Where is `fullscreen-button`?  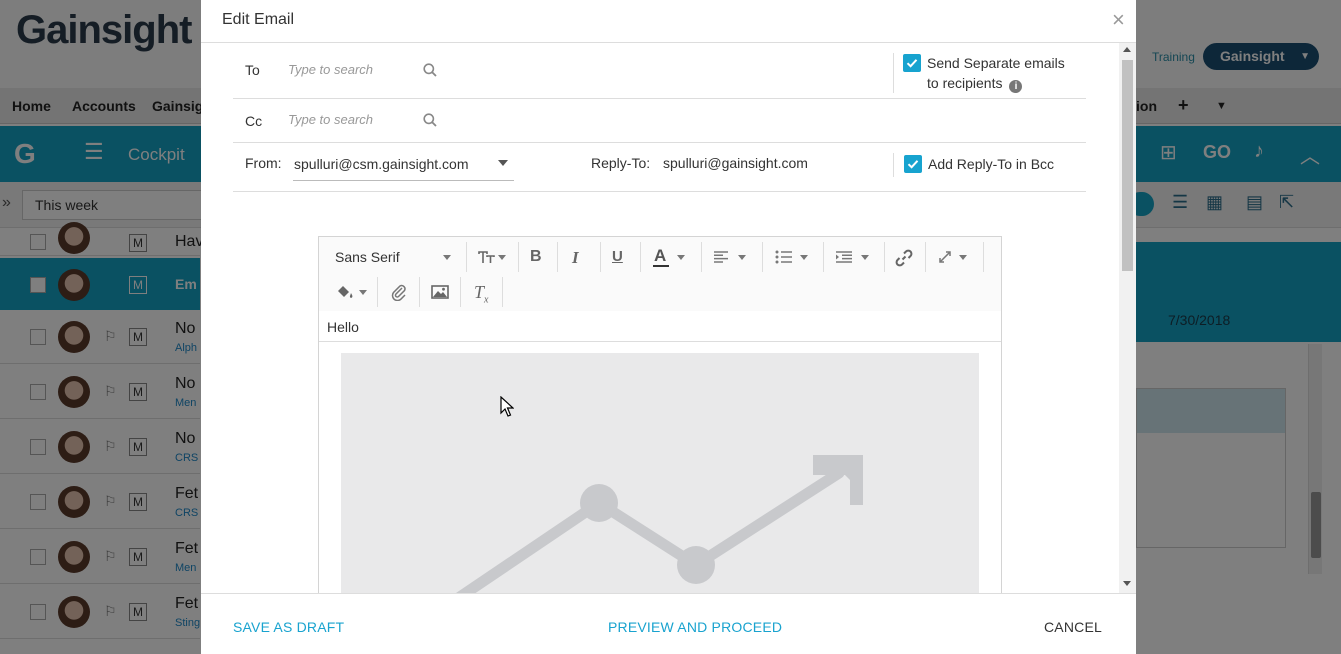 fullscreen-button is located at coordinates (956, 257).